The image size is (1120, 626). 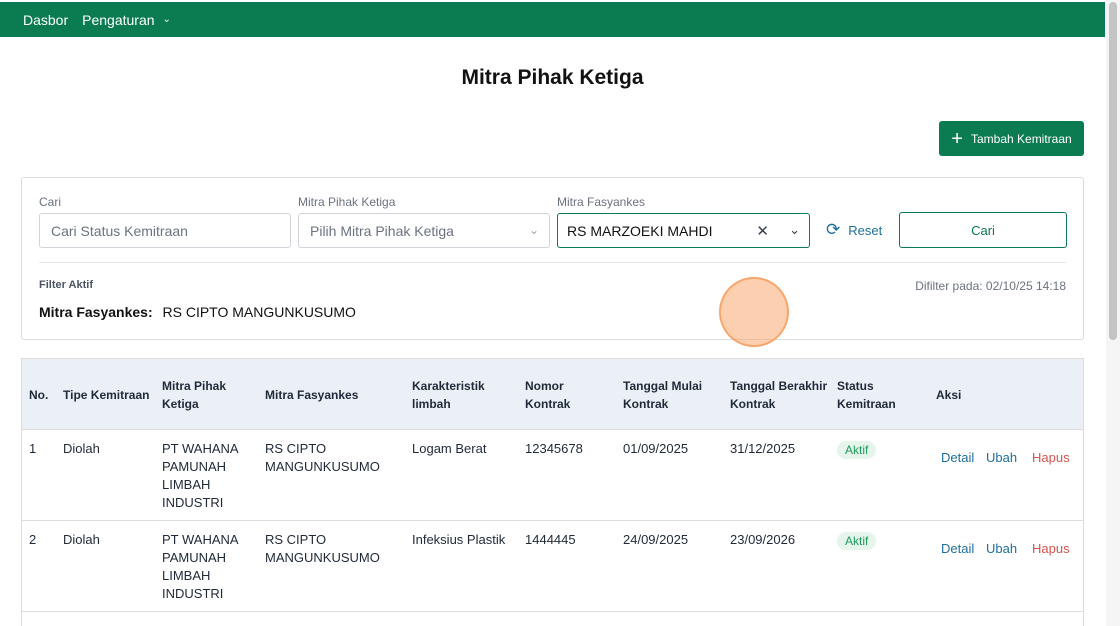 What do you see at coordinates (753, 404) in the screenshot?
I see `col-end-line2: Kontrak` at bounding box center [753, 404].